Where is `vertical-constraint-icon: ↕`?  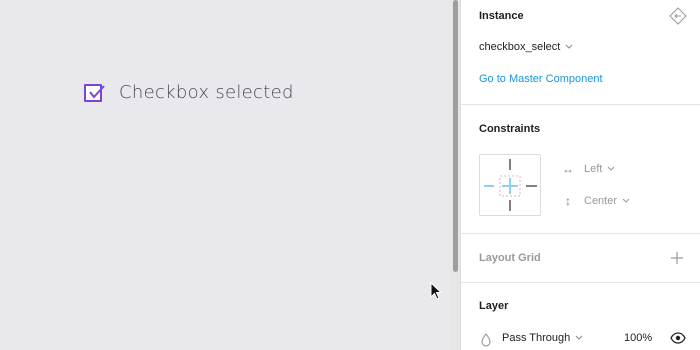
vertical-constraint-icon: ↕ is located at coordinates (568, 201).